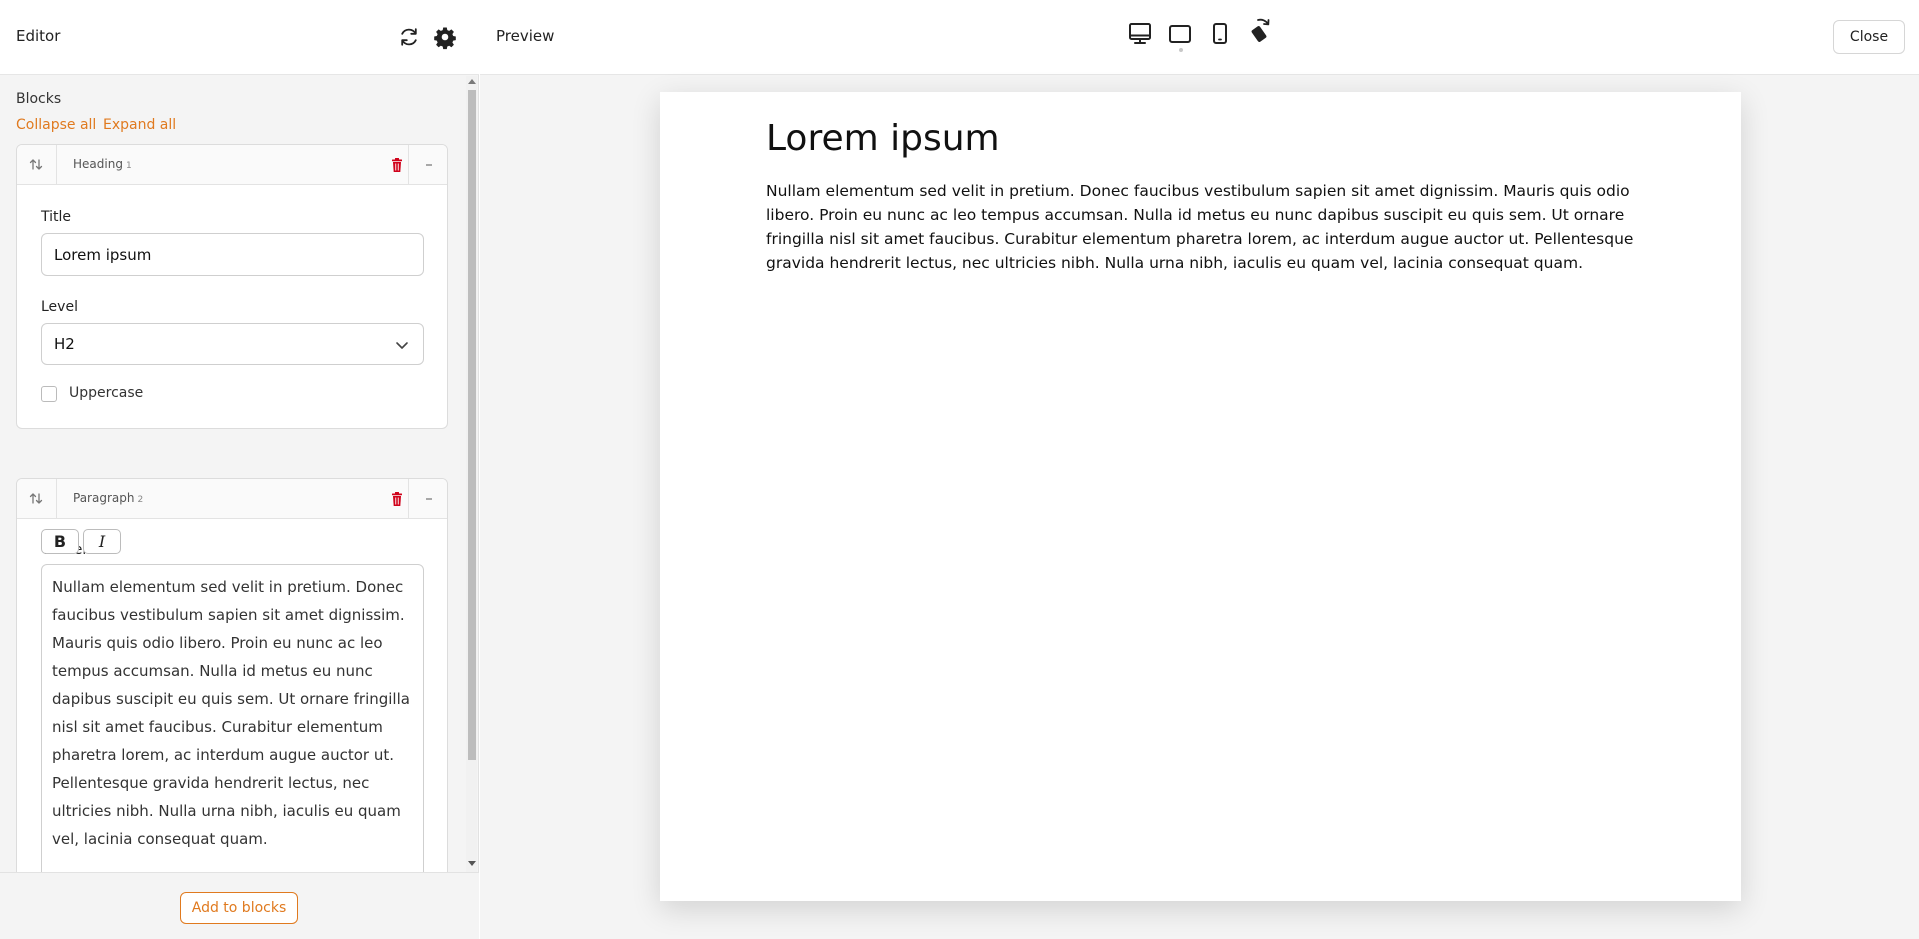 Image resolution: width=1919 pixels, height=939 pixels. I want to click on level-select: H2, so click(232, 344).